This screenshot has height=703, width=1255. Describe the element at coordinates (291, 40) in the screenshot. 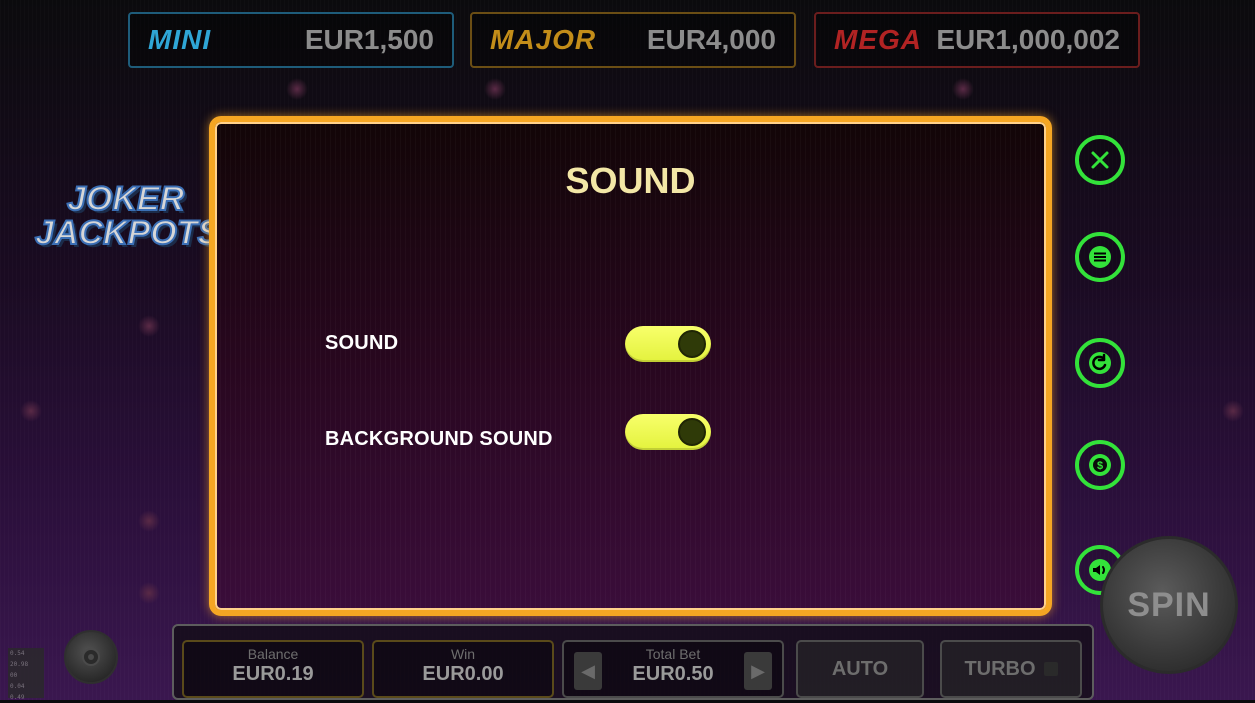

I see `jackpot-mini: MINI EUR1,500` at that location.